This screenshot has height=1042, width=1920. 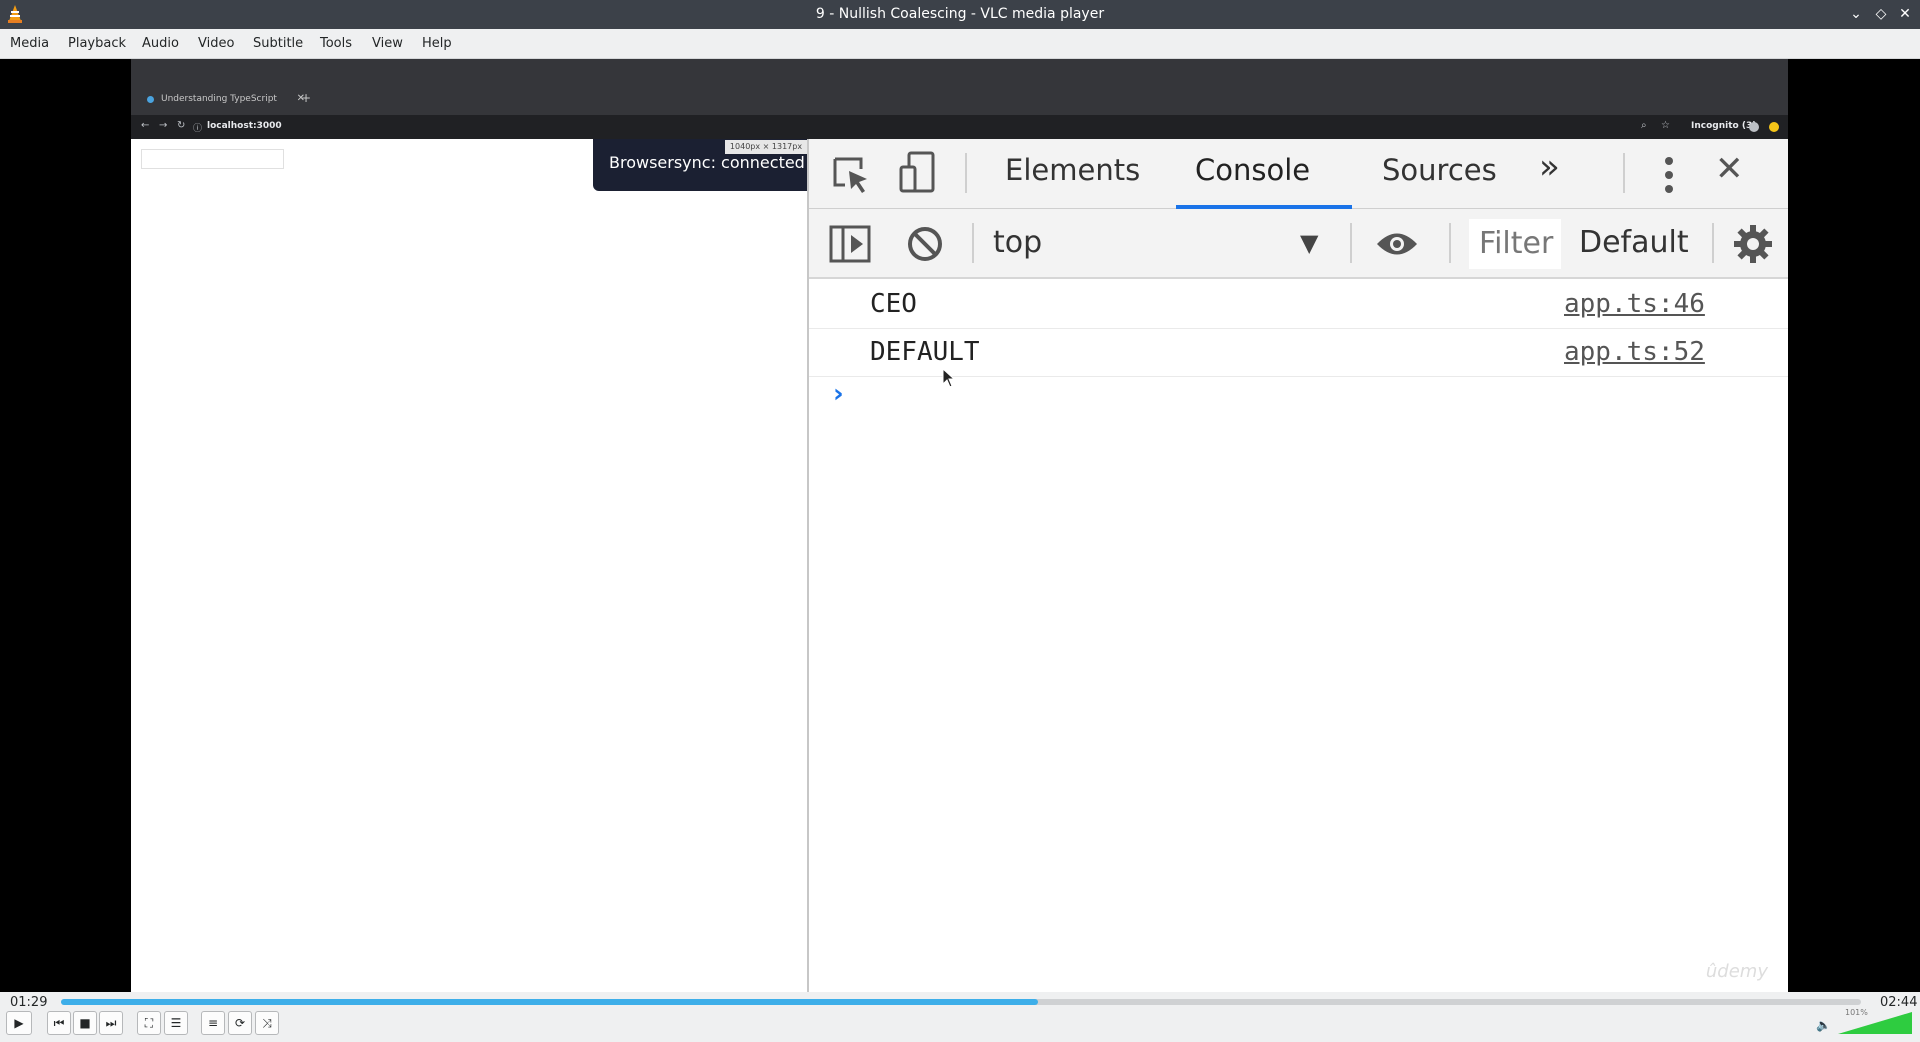 I want to click on log-source-link: app.ts:52, so click(x=1634, y=352).